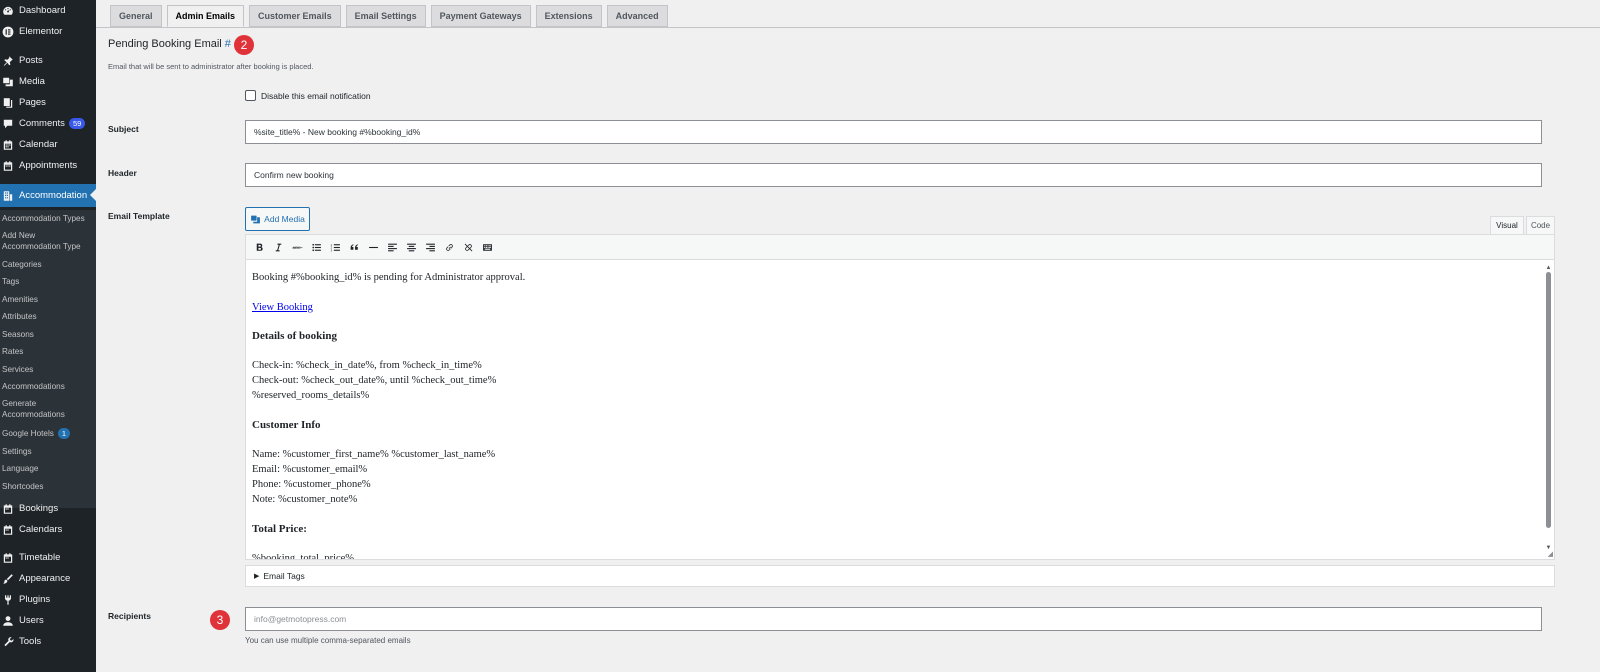  I want to click on sidebar-item-users: Users, so click(48, 620).